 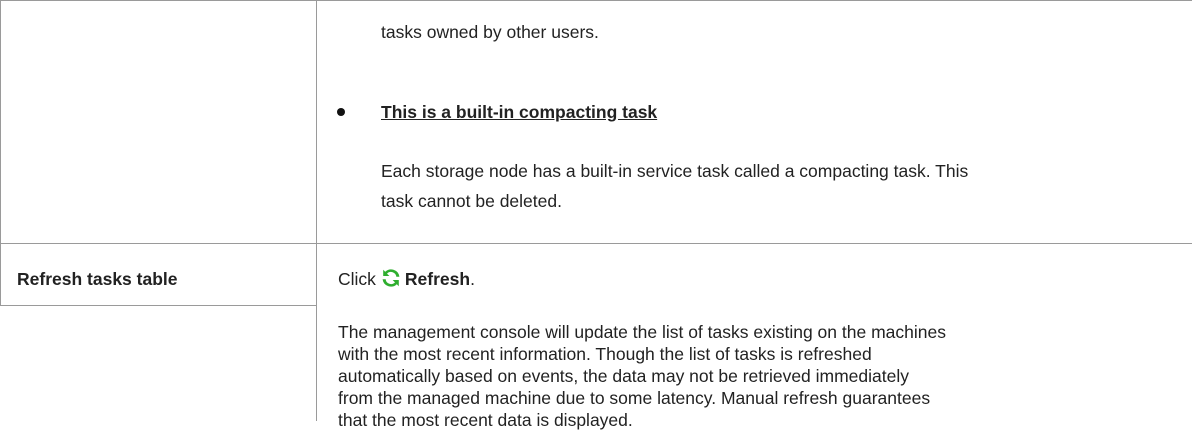 I want to click on click-prefix: Click, so click(x=357, y=279).